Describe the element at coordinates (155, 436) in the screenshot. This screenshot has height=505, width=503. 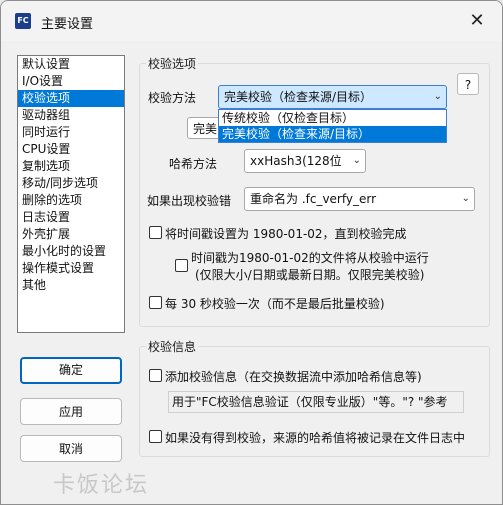
I see `log-hash-checkbox` at that location.